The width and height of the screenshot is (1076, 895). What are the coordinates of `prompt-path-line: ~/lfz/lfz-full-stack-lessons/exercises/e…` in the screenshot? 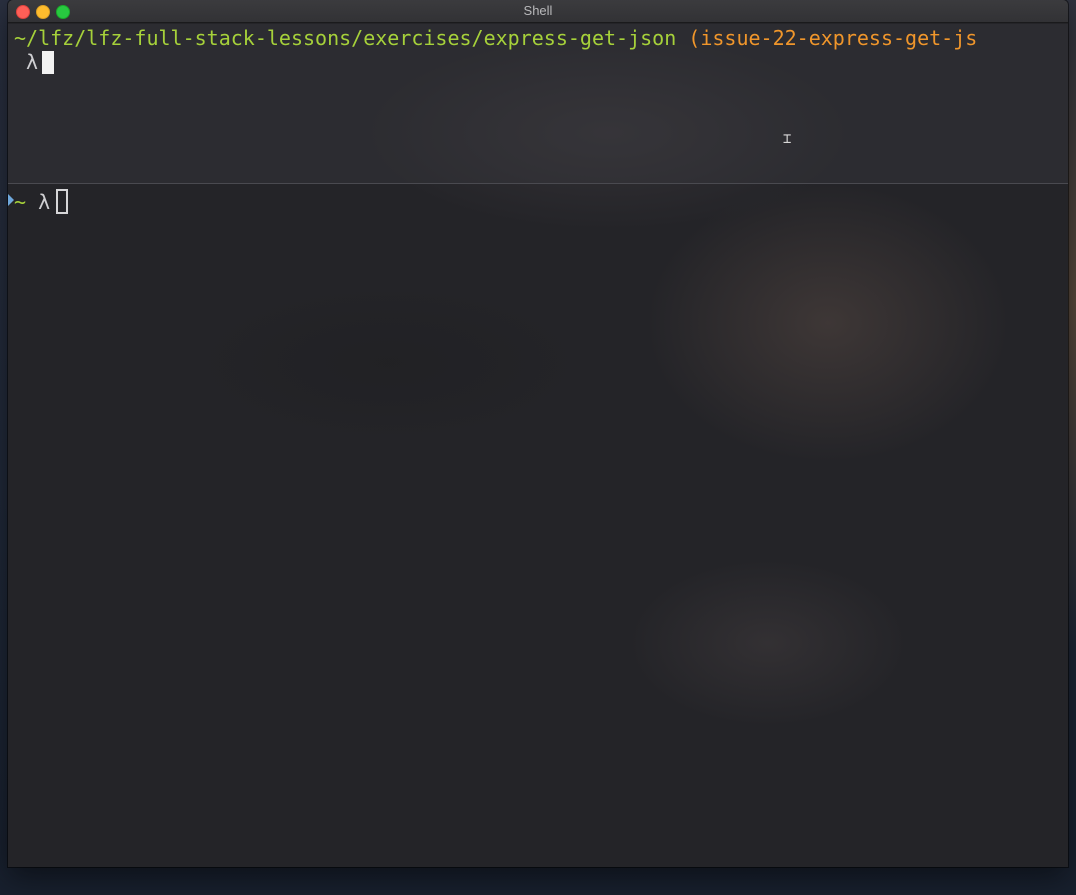 It's located at (495, 38).